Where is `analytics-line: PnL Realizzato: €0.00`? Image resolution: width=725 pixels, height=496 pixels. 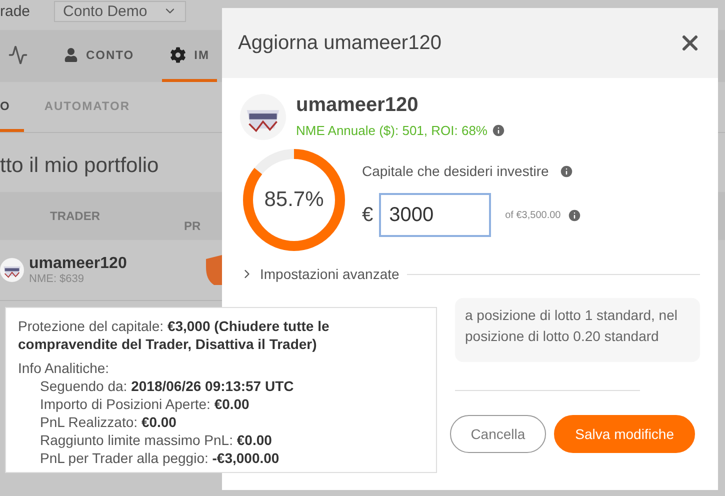
analytics-line: PnL Realizzato: €0.00 is located at coordinates (108, 422).